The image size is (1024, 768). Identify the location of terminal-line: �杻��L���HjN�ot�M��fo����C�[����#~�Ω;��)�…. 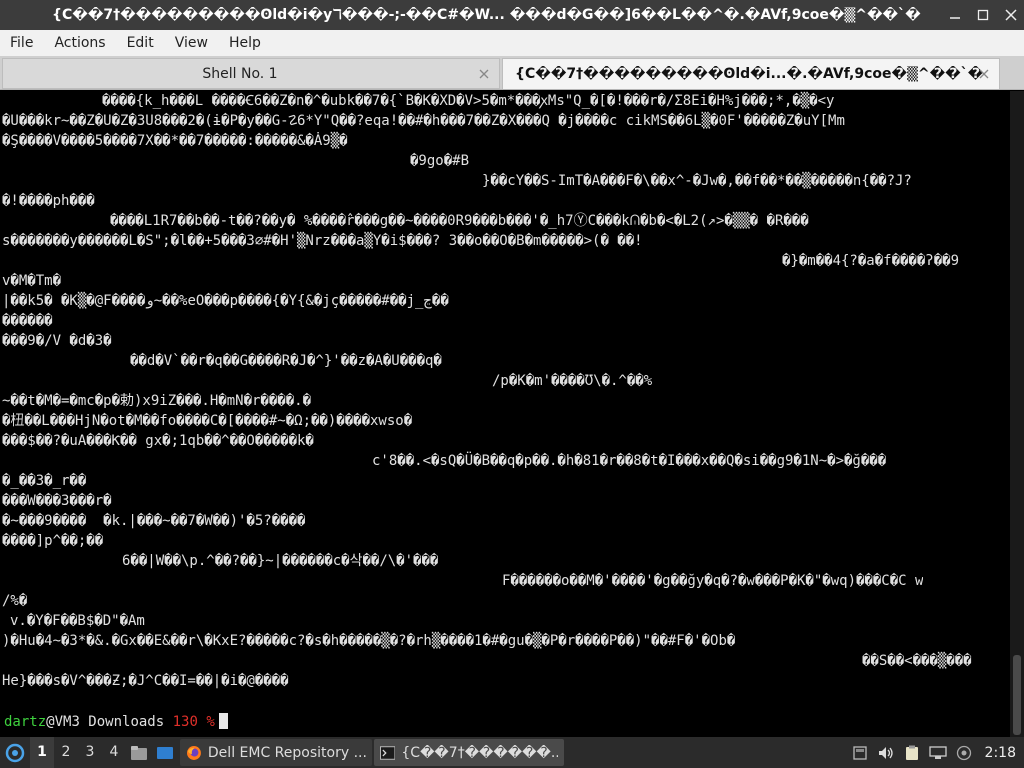
(207, 421).